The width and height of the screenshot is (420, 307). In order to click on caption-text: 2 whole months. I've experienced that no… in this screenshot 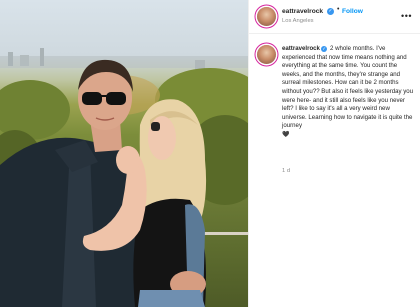, I will do `click(348, 87)`.